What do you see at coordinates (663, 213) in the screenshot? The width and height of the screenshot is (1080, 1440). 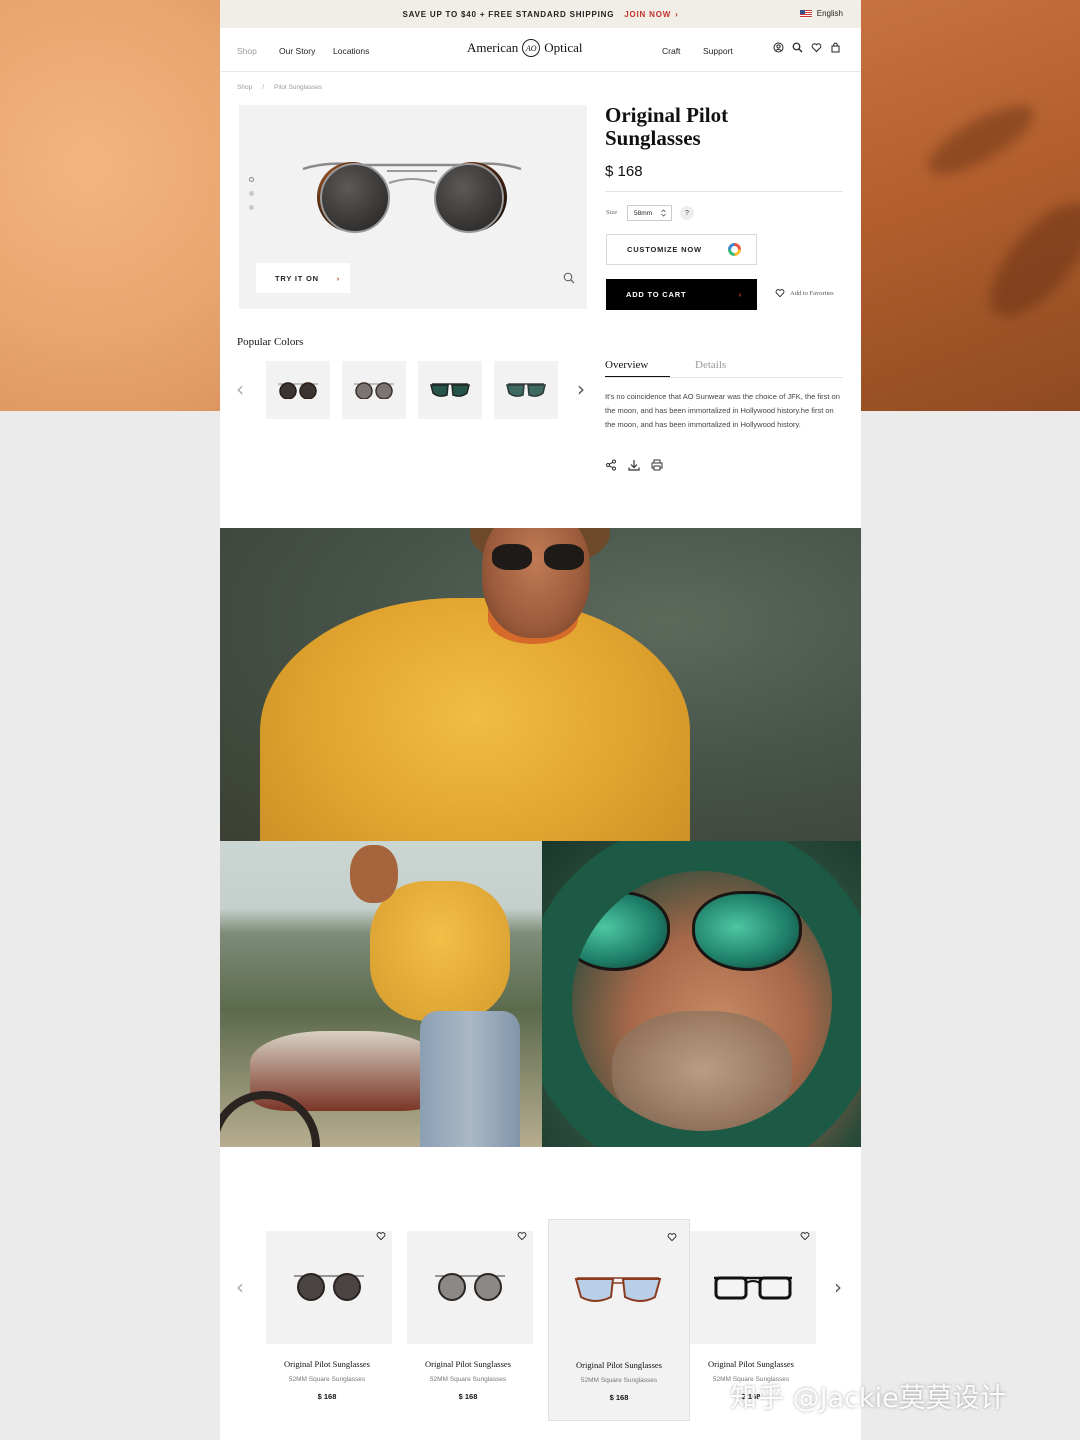 I see `stepper-icon` at bounding box center [663, 213].